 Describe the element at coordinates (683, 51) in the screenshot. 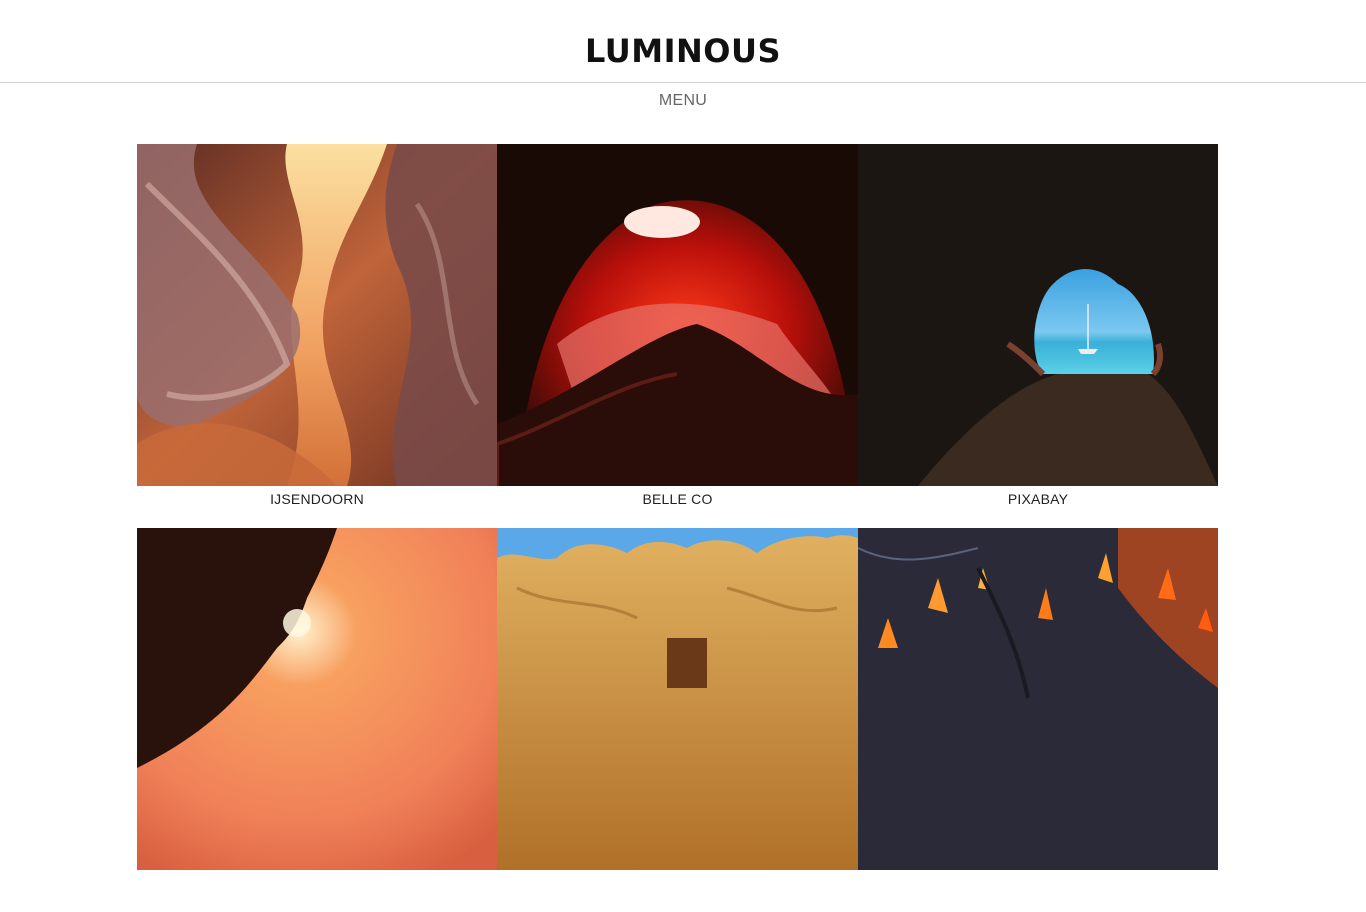

I see `site-title: LUMINOUS` at that location.